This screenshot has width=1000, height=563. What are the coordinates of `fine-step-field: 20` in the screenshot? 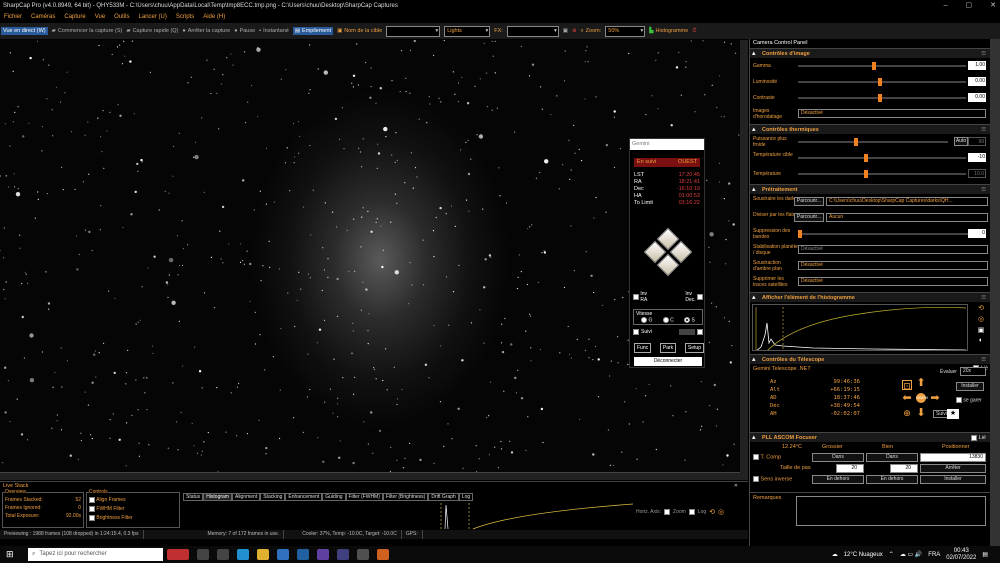 It's located at (904, 468).